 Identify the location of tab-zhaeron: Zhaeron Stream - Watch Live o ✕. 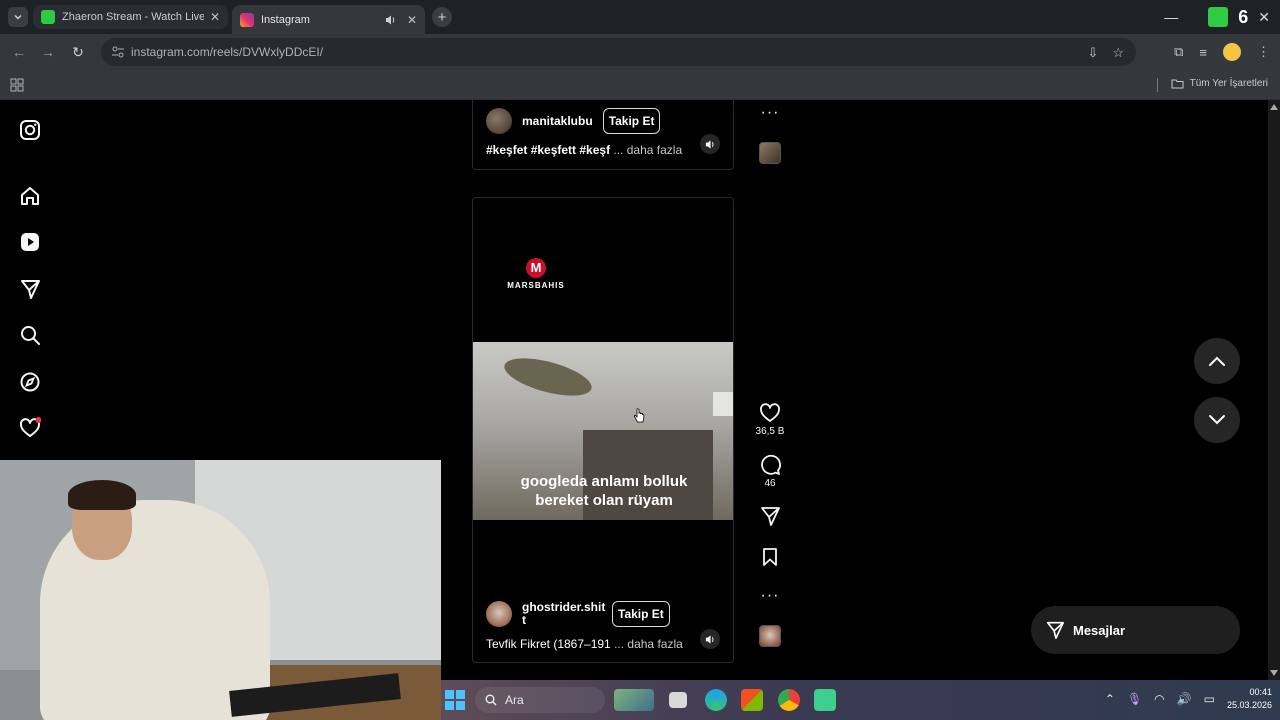
(130, 17).